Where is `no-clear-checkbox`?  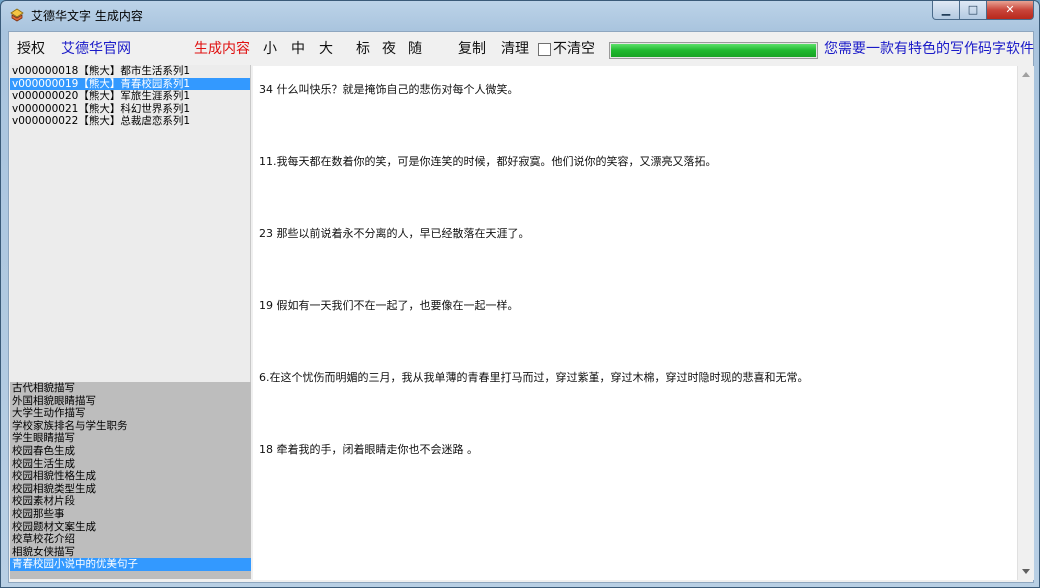 no-clear-checkbox is located at coordinates (544, 49).